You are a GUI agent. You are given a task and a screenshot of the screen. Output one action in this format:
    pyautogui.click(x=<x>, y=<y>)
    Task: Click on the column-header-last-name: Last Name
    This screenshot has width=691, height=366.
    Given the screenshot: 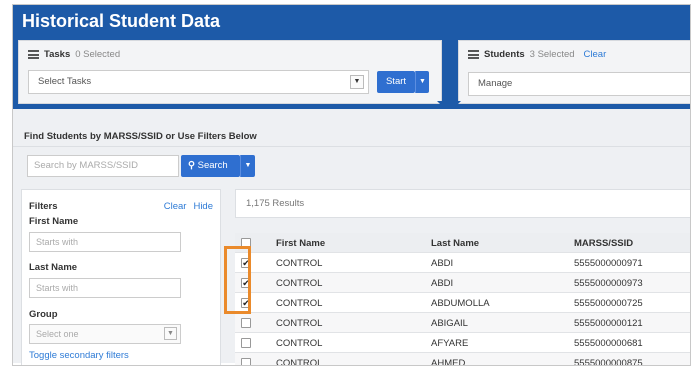 What is the action you would take?
    pyautogui.click(x=455, y=243)
    